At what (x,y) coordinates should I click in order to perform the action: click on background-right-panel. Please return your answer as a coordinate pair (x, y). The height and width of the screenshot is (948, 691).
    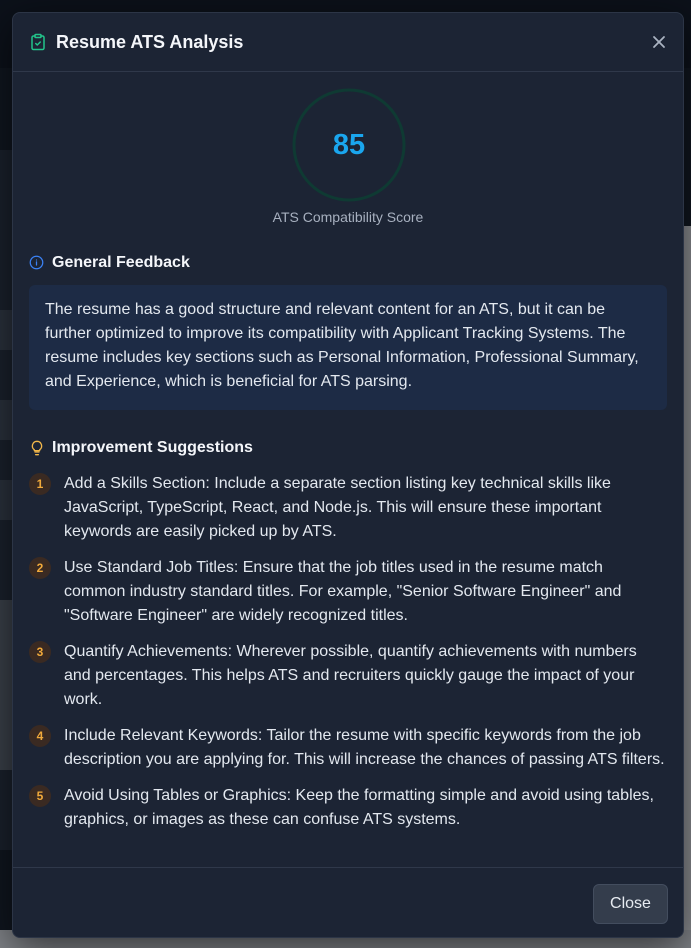
    Looking at the image, I should click on (687, 587).